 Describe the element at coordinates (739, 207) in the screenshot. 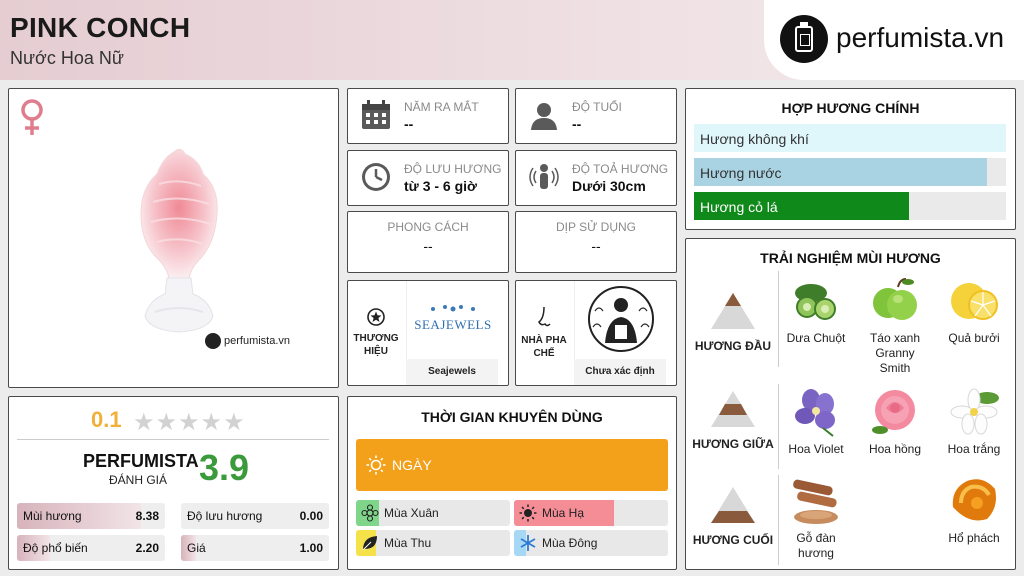

I see `accord-label: Hương cỏ lá` at that location.